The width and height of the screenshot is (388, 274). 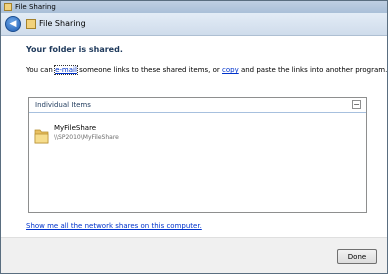 I want to click on page-heading: Your folder is shared., so click(x=74, y=49).